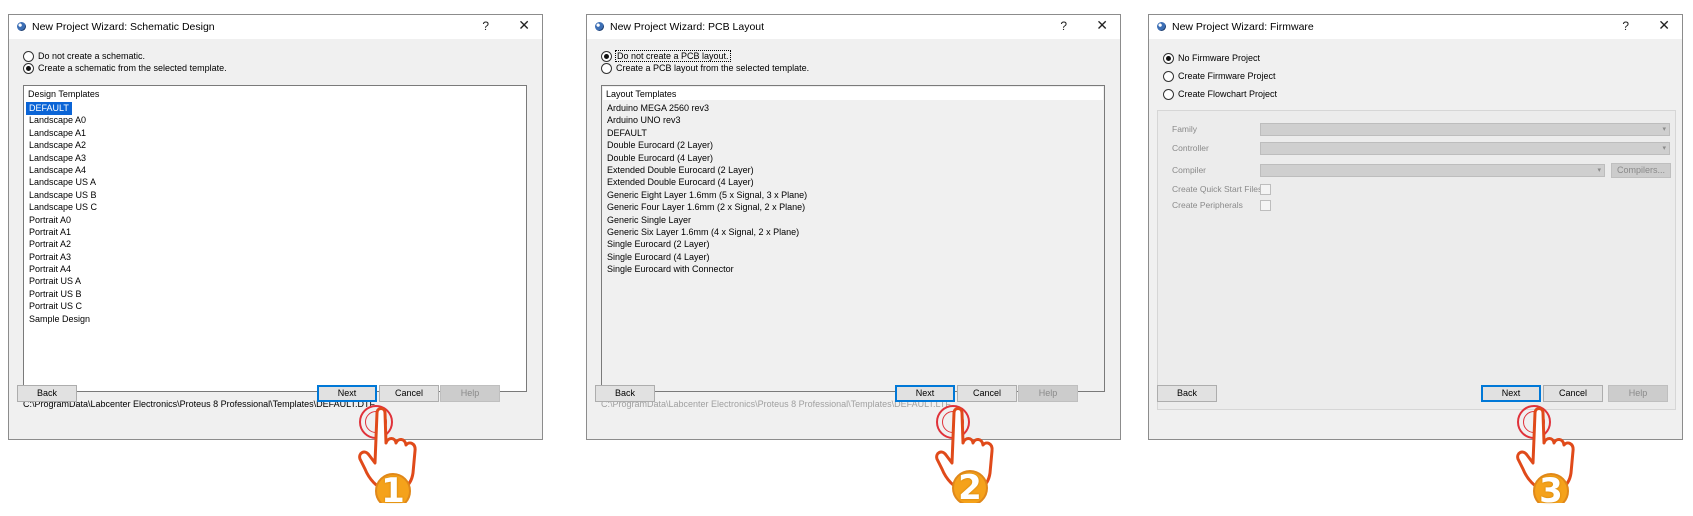 The width and height of the screenshot is (1693, 516). I want to click on list-item: Single Eurocard with Connector, so click(707, 269).